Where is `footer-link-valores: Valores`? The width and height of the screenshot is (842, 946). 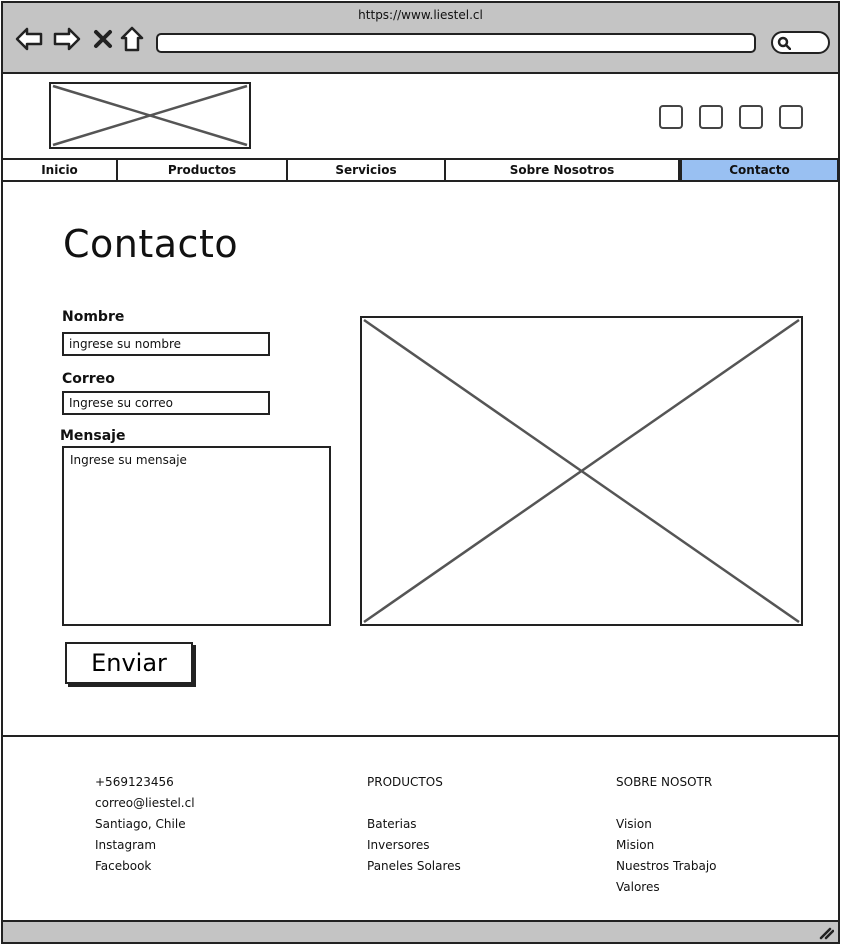
footer-link-valores: Valores is located at coordinates (666, 890).